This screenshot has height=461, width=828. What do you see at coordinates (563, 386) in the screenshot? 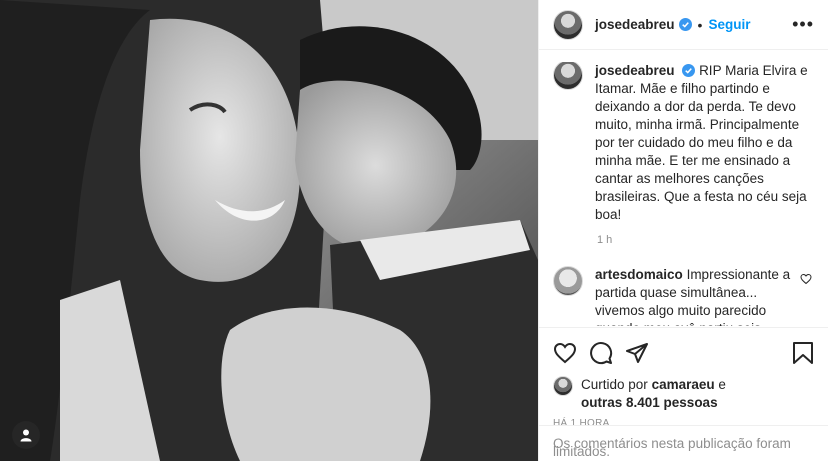
I see `liker-avatar` at bounding box center [563, 386].